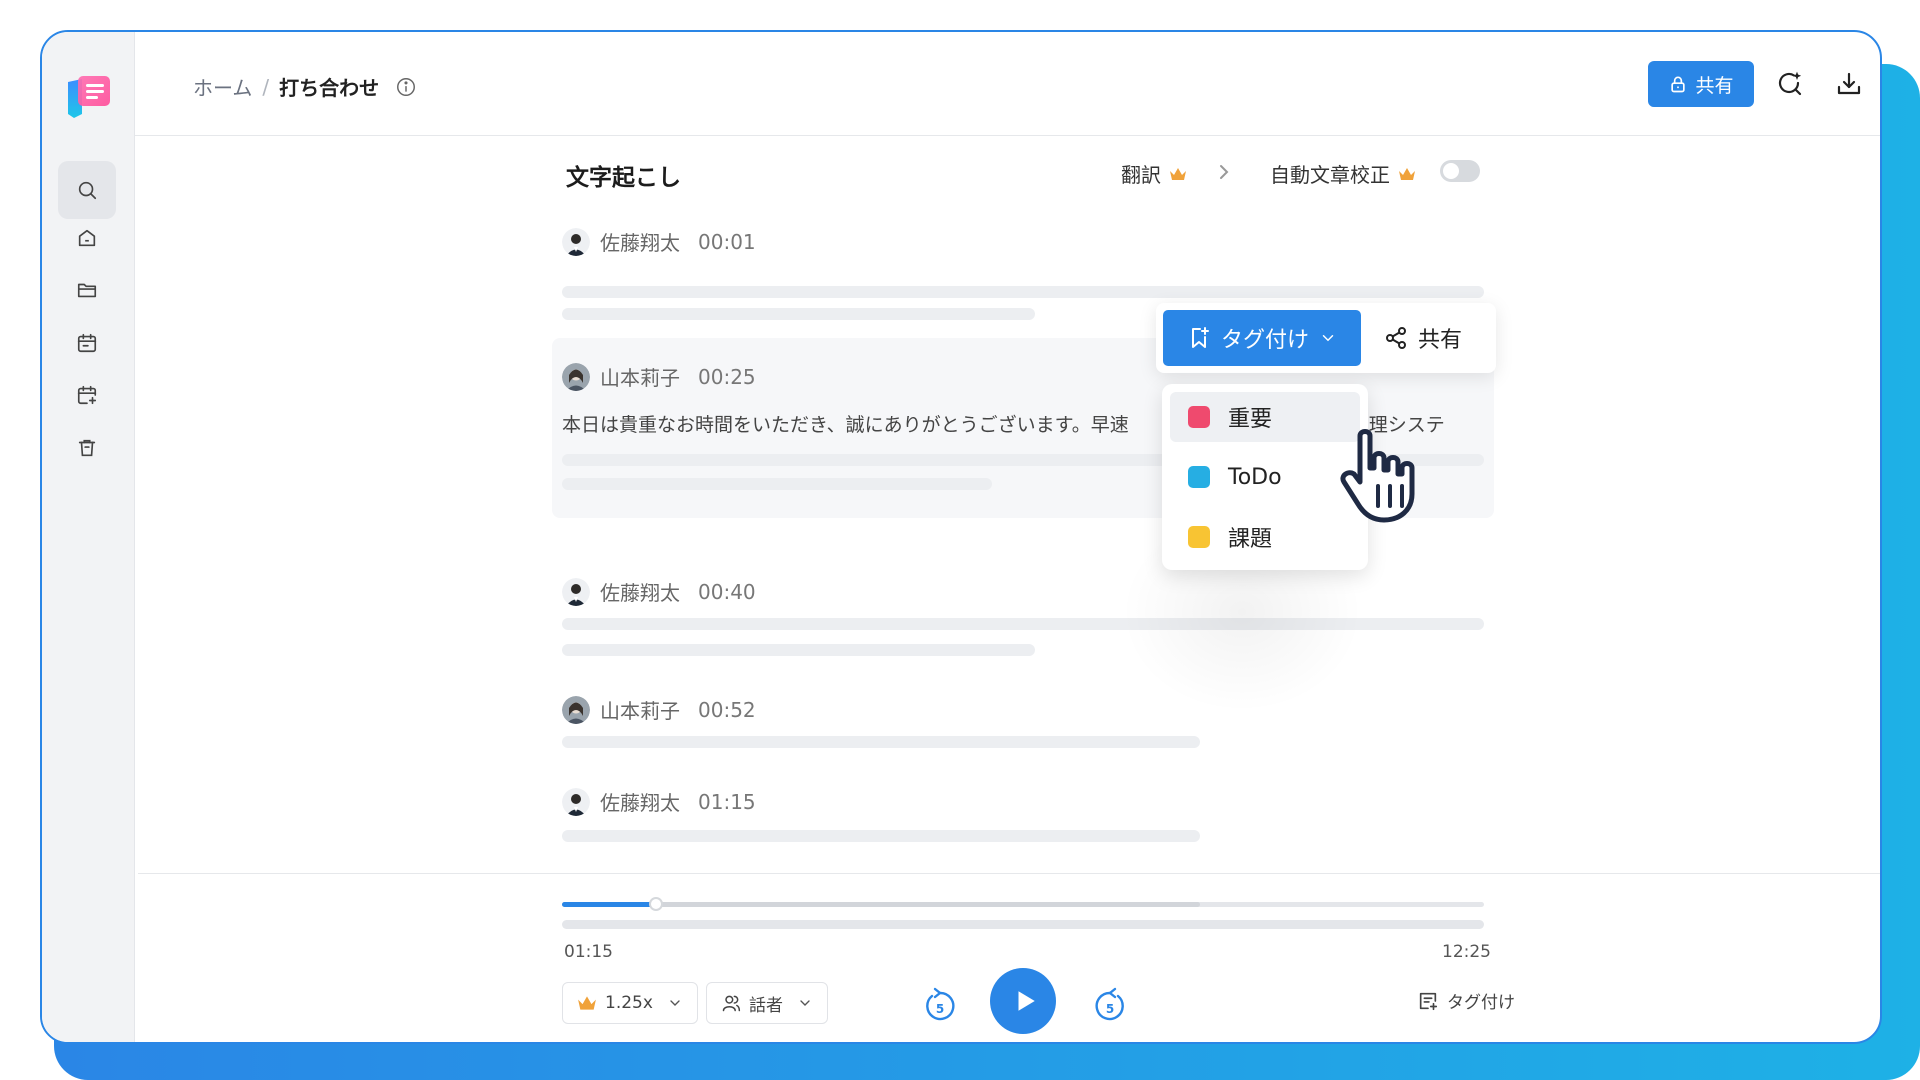  Describe the element at coordinates (623, 178) in the screenshot. I see `transcript-title: 文字起こし` at that location.